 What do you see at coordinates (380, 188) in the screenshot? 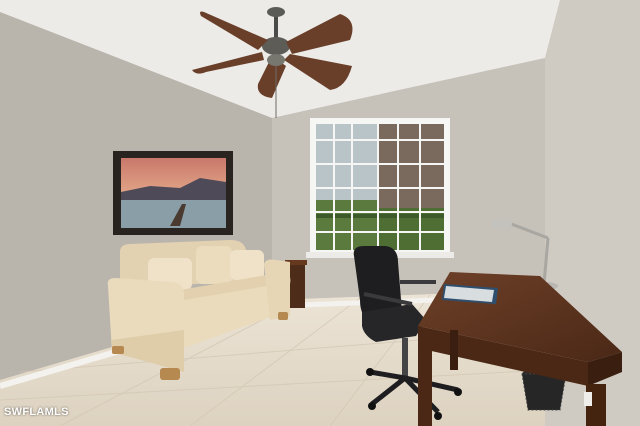
I see `window` at bounding box center [380, 188].